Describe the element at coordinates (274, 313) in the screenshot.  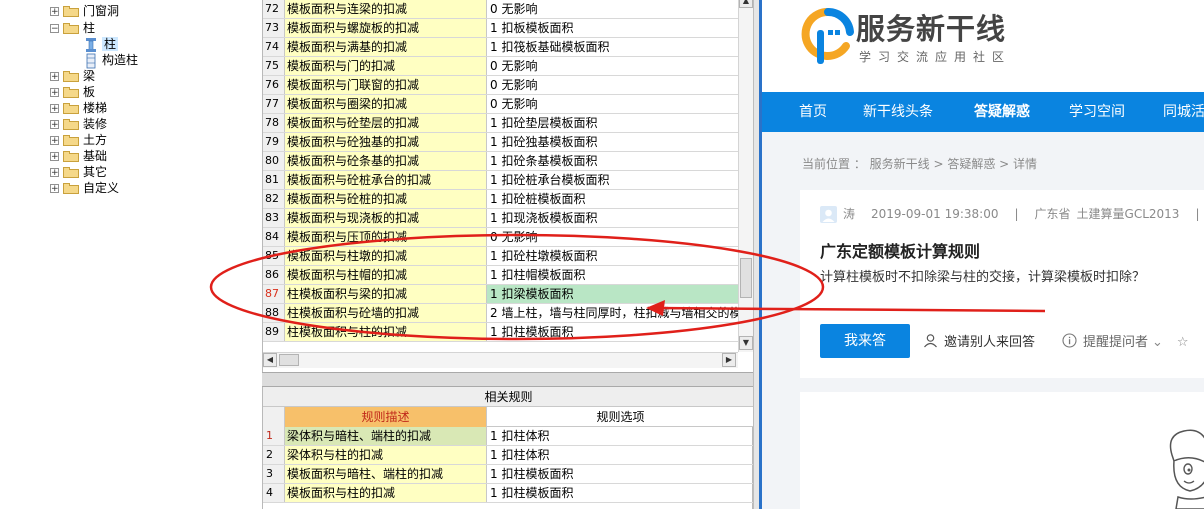
I see `row-number: 88` at that location.